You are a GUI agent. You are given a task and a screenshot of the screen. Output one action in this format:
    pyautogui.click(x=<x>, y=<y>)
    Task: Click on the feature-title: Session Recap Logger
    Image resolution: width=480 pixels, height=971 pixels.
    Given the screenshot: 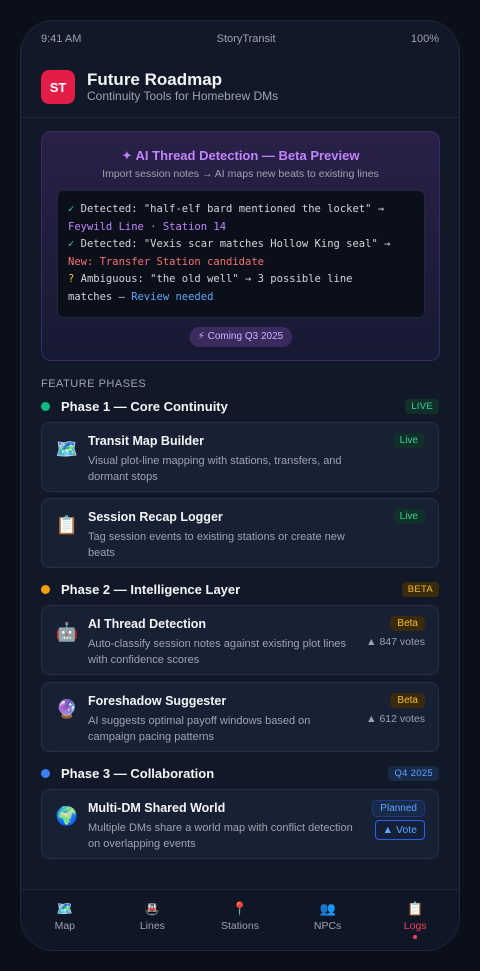 What is the action you would take?
    pyautogui.click(x=155, y=517)
    